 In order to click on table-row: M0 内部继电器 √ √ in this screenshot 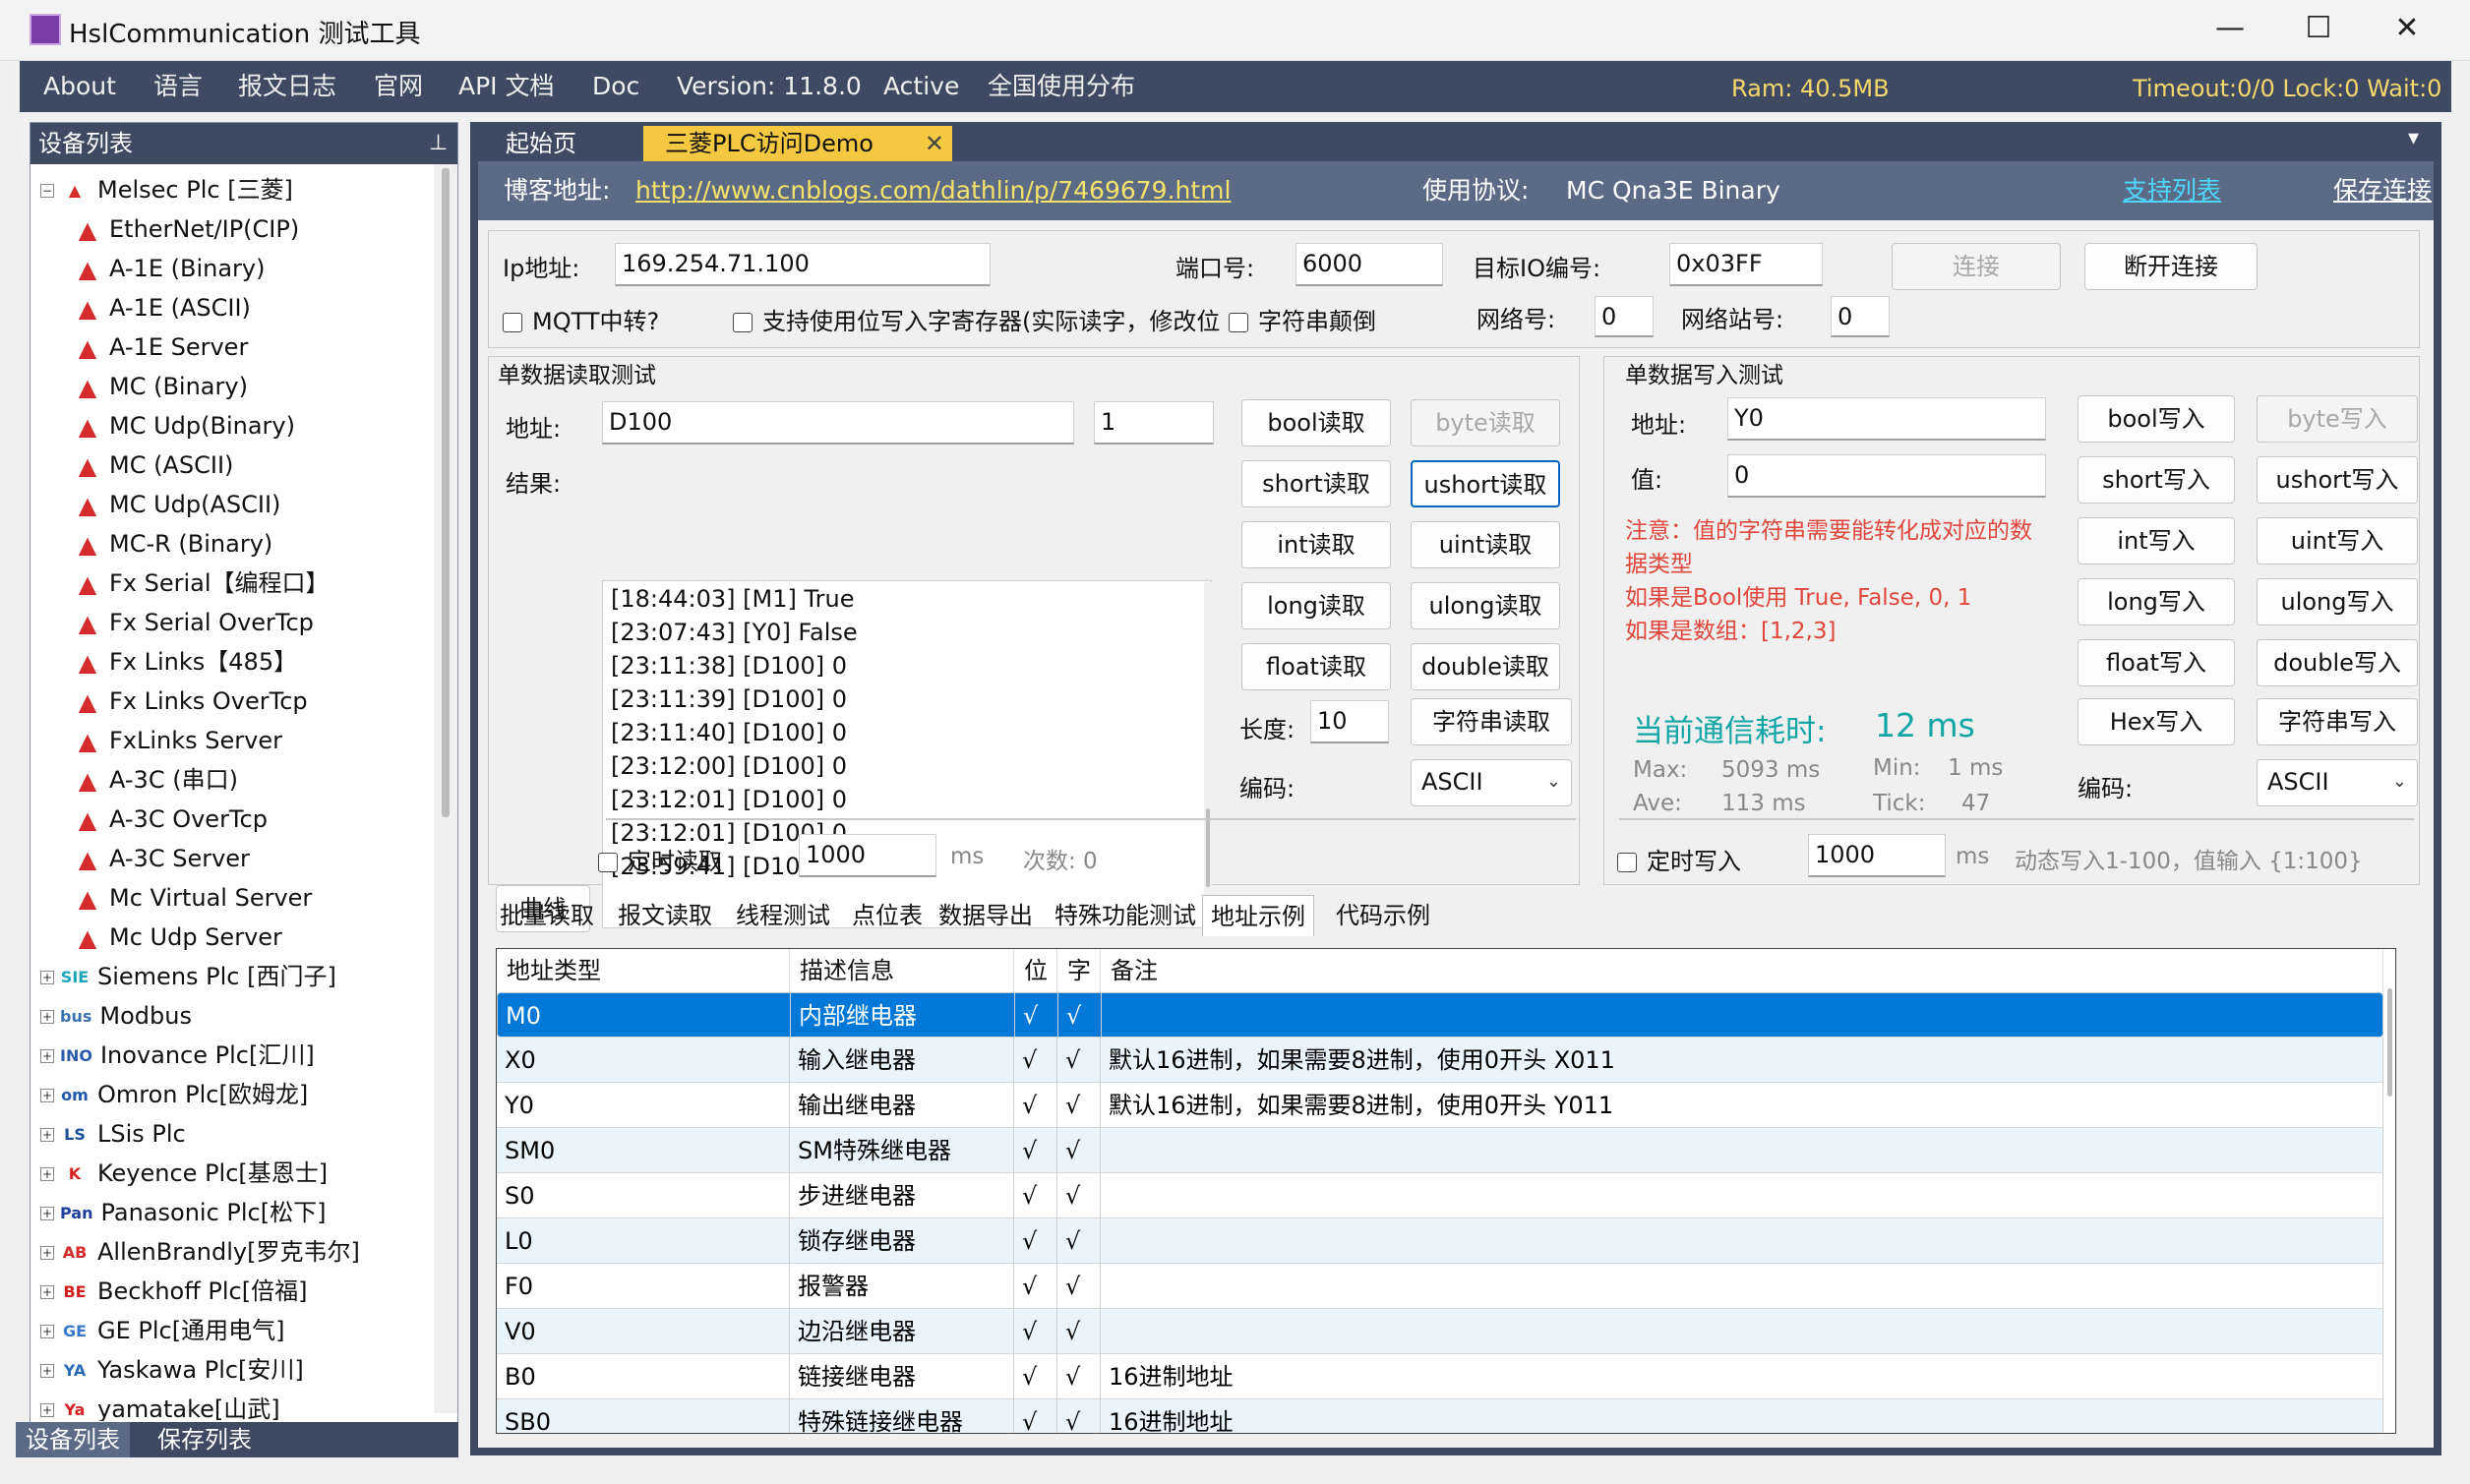, I will do `click(1441, 1016)`.